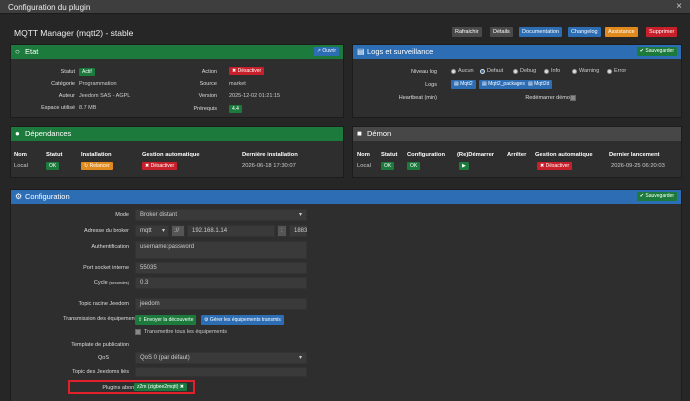  I want to click on log-level-debug-radio, so click(515, 71).